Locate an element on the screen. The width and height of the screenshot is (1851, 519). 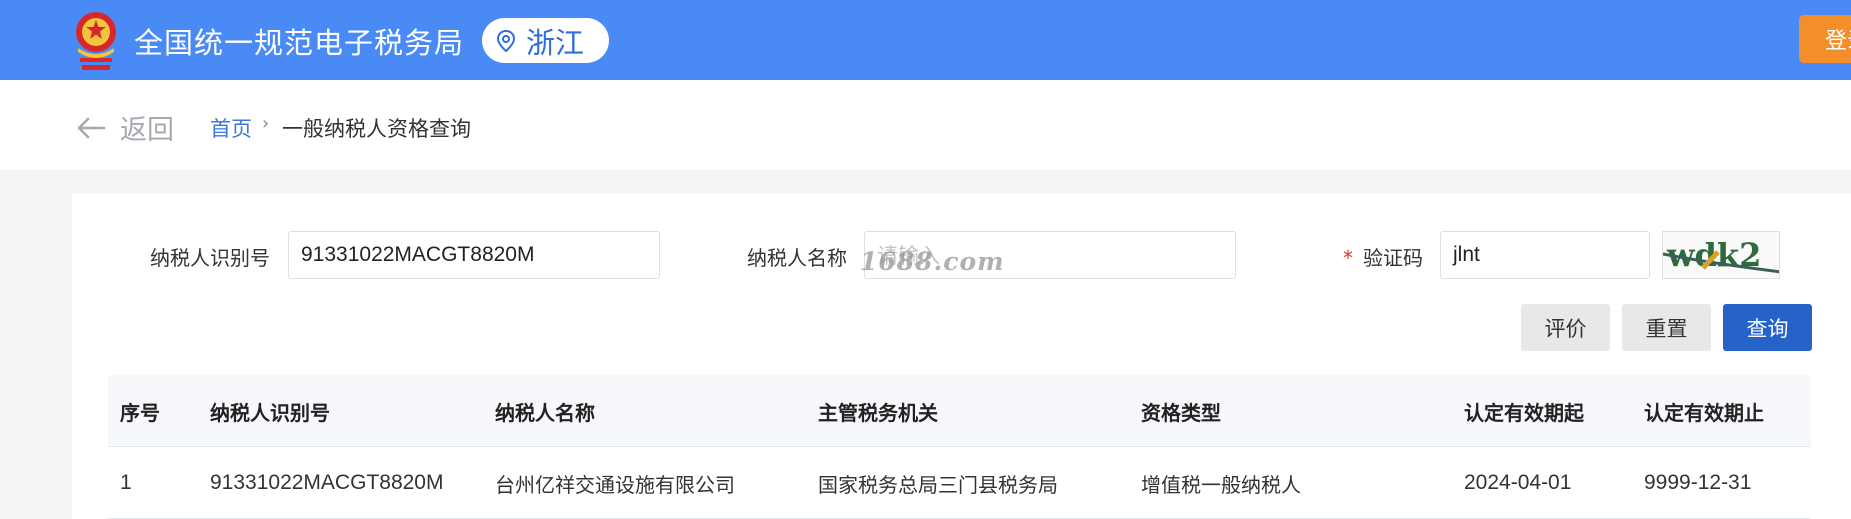
breadcrumb-home-link: 首页 is located at coordinates (231, 128).